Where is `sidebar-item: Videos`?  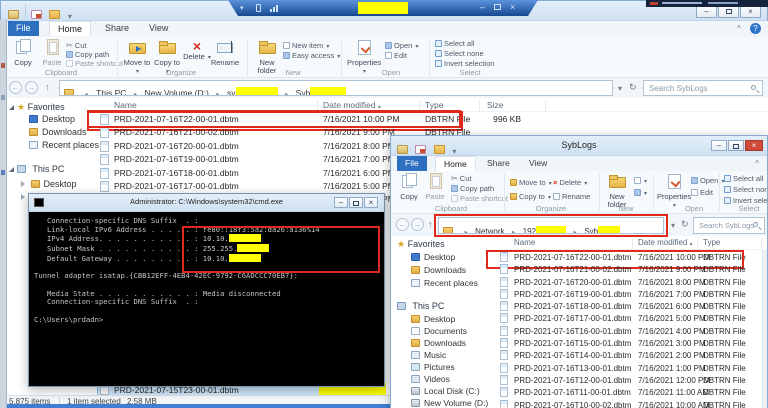 sidebar-item: Videos is located at coordinates (430, 379).